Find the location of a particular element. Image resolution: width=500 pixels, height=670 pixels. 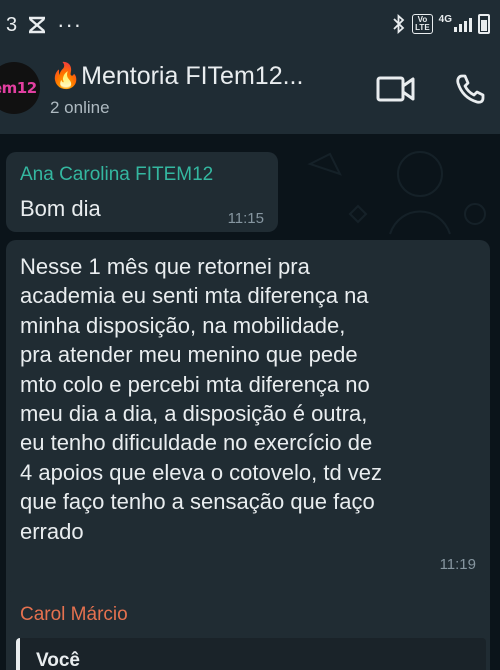

video-call-icon is located at coordinates (396, 89).